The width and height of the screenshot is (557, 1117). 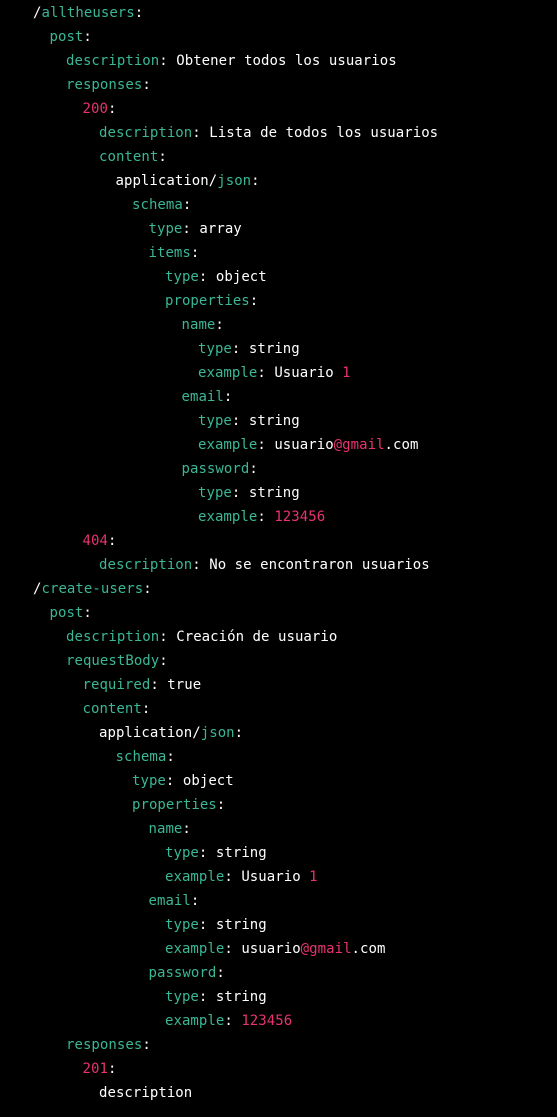 I want to click on yaml-text: : No se encontraron usuarios, so click(x=311, y=565).